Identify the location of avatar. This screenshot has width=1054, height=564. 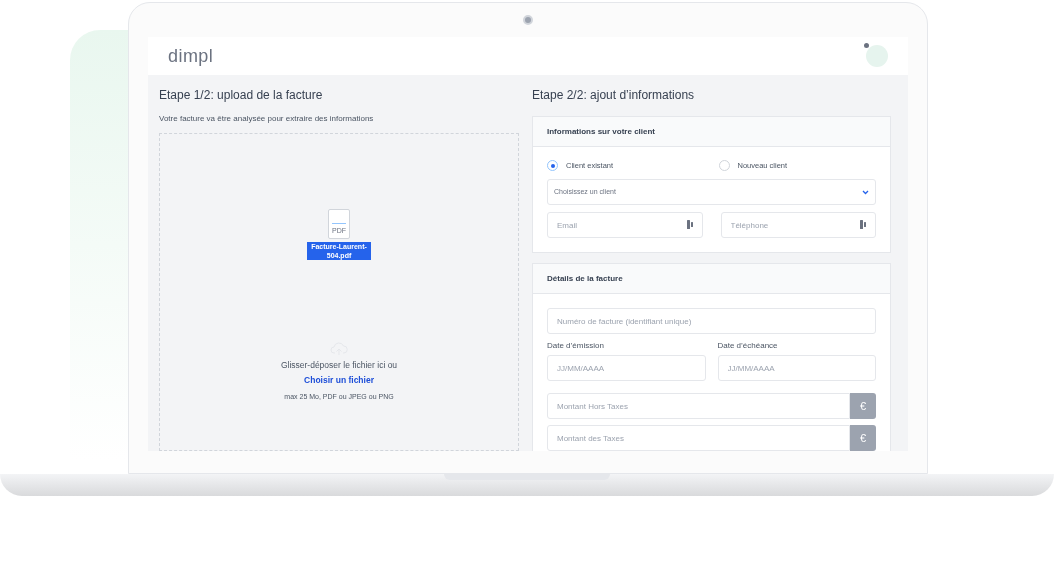
(877, 56).